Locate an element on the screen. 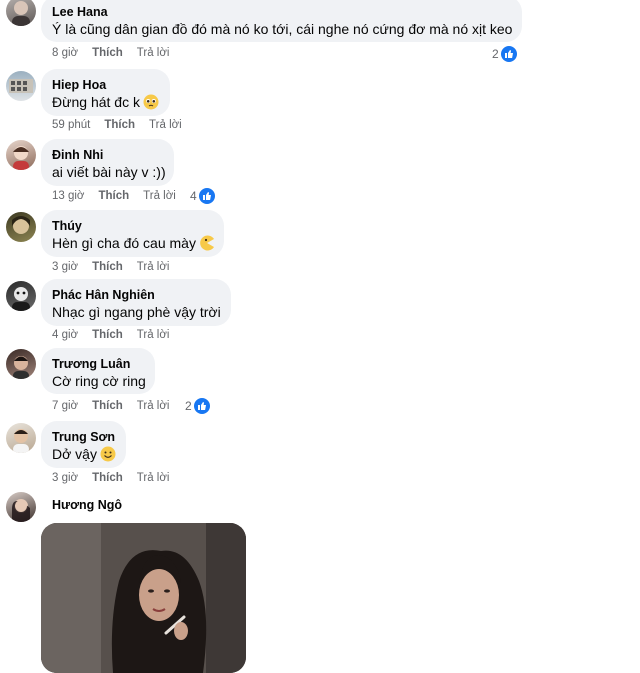 The height and width of the screenshot is (673, 640). comment-actions: 7 giờ Thích Trả lời is located at coordinates (117, 406).